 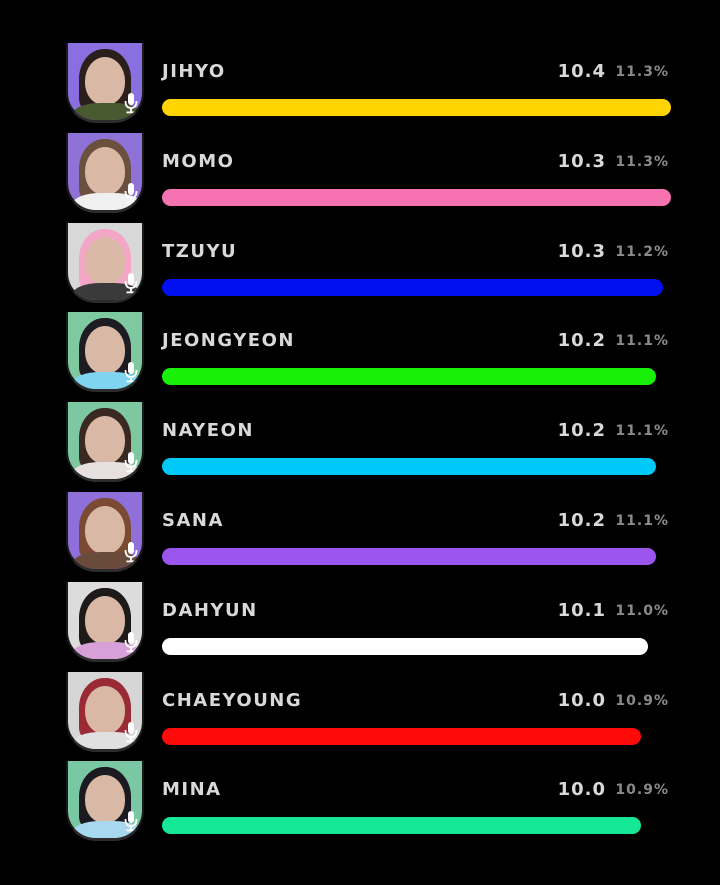 I want to click on chart-row: NAYEON 10.2 11.1%, so click(x=360, y=447).